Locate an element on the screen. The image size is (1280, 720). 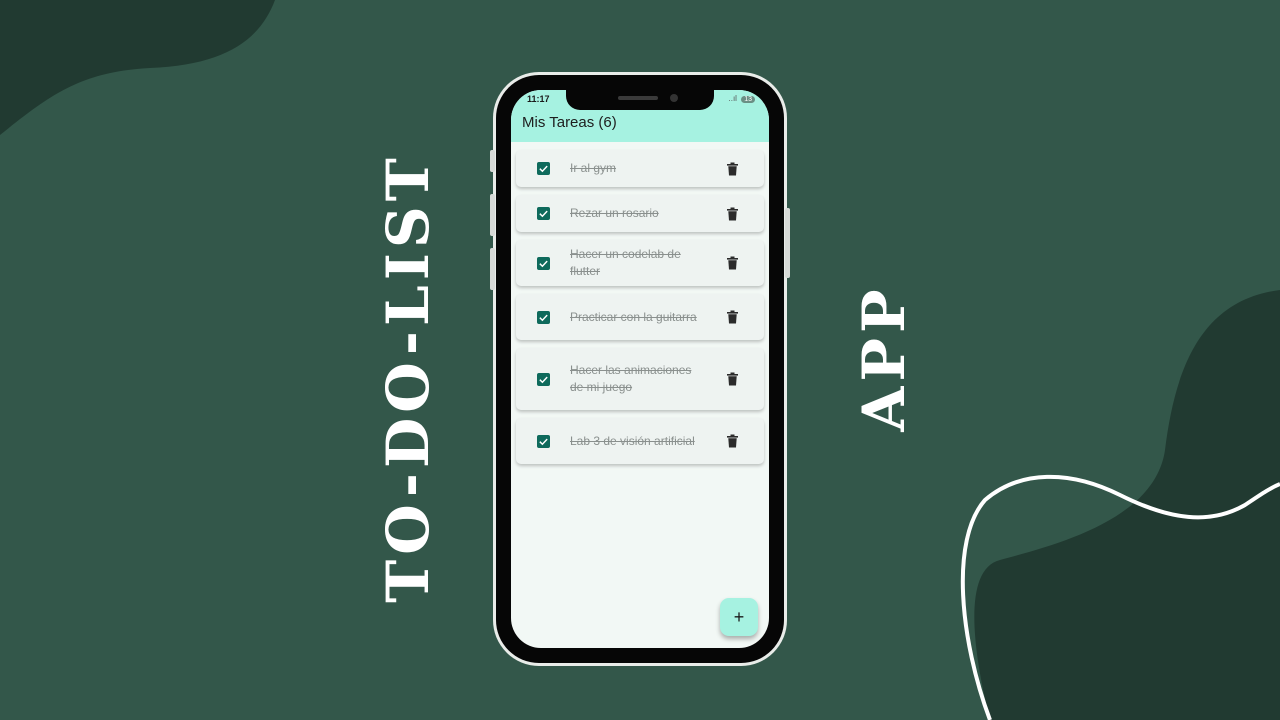
task-text: Rezar un rosario is located at coordinates (614, 213).